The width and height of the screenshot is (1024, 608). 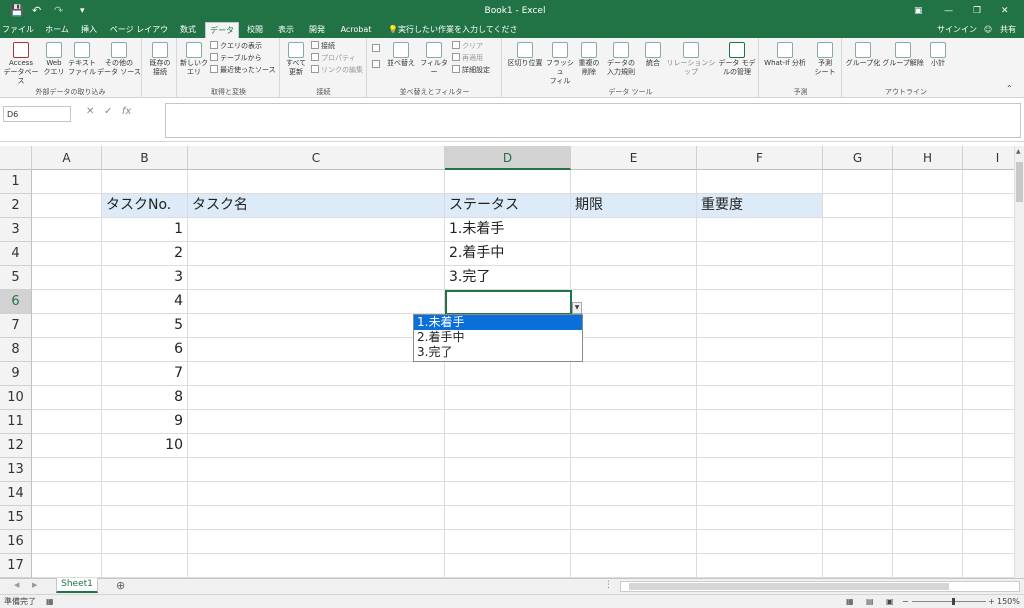 What do you see at coordinates (858, 374) in the screenshot?
I see `cell-g9` at bounding box center [858, 374].